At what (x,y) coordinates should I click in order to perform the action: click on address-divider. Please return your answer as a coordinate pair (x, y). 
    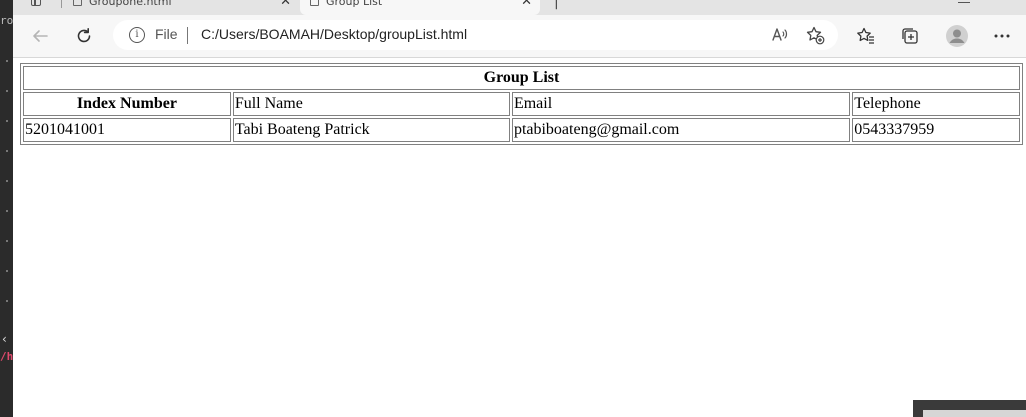
    Looking at the image, I should click on (187, 35).